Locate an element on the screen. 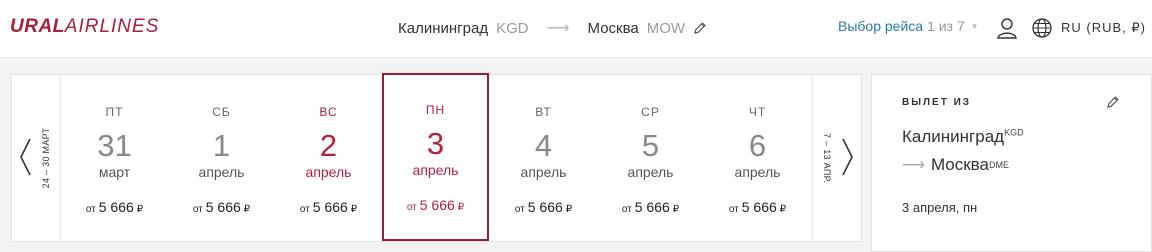  day-of-week: ВТ is located at coordinates (543, 112).